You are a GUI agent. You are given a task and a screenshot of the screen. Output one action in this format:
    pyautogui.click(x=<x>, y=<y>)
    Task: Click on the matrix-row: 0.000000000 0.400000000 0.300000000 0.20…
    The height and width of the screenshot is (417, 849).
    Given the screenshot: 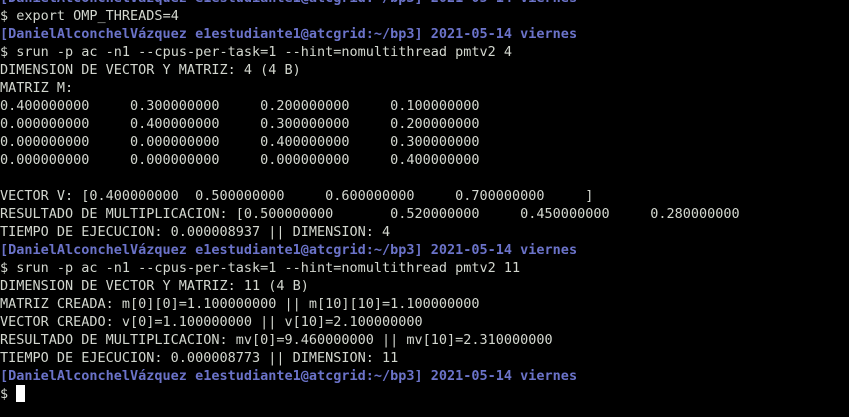 What is the action you would take?
    pyautogui.click(x=240, y=124)
    